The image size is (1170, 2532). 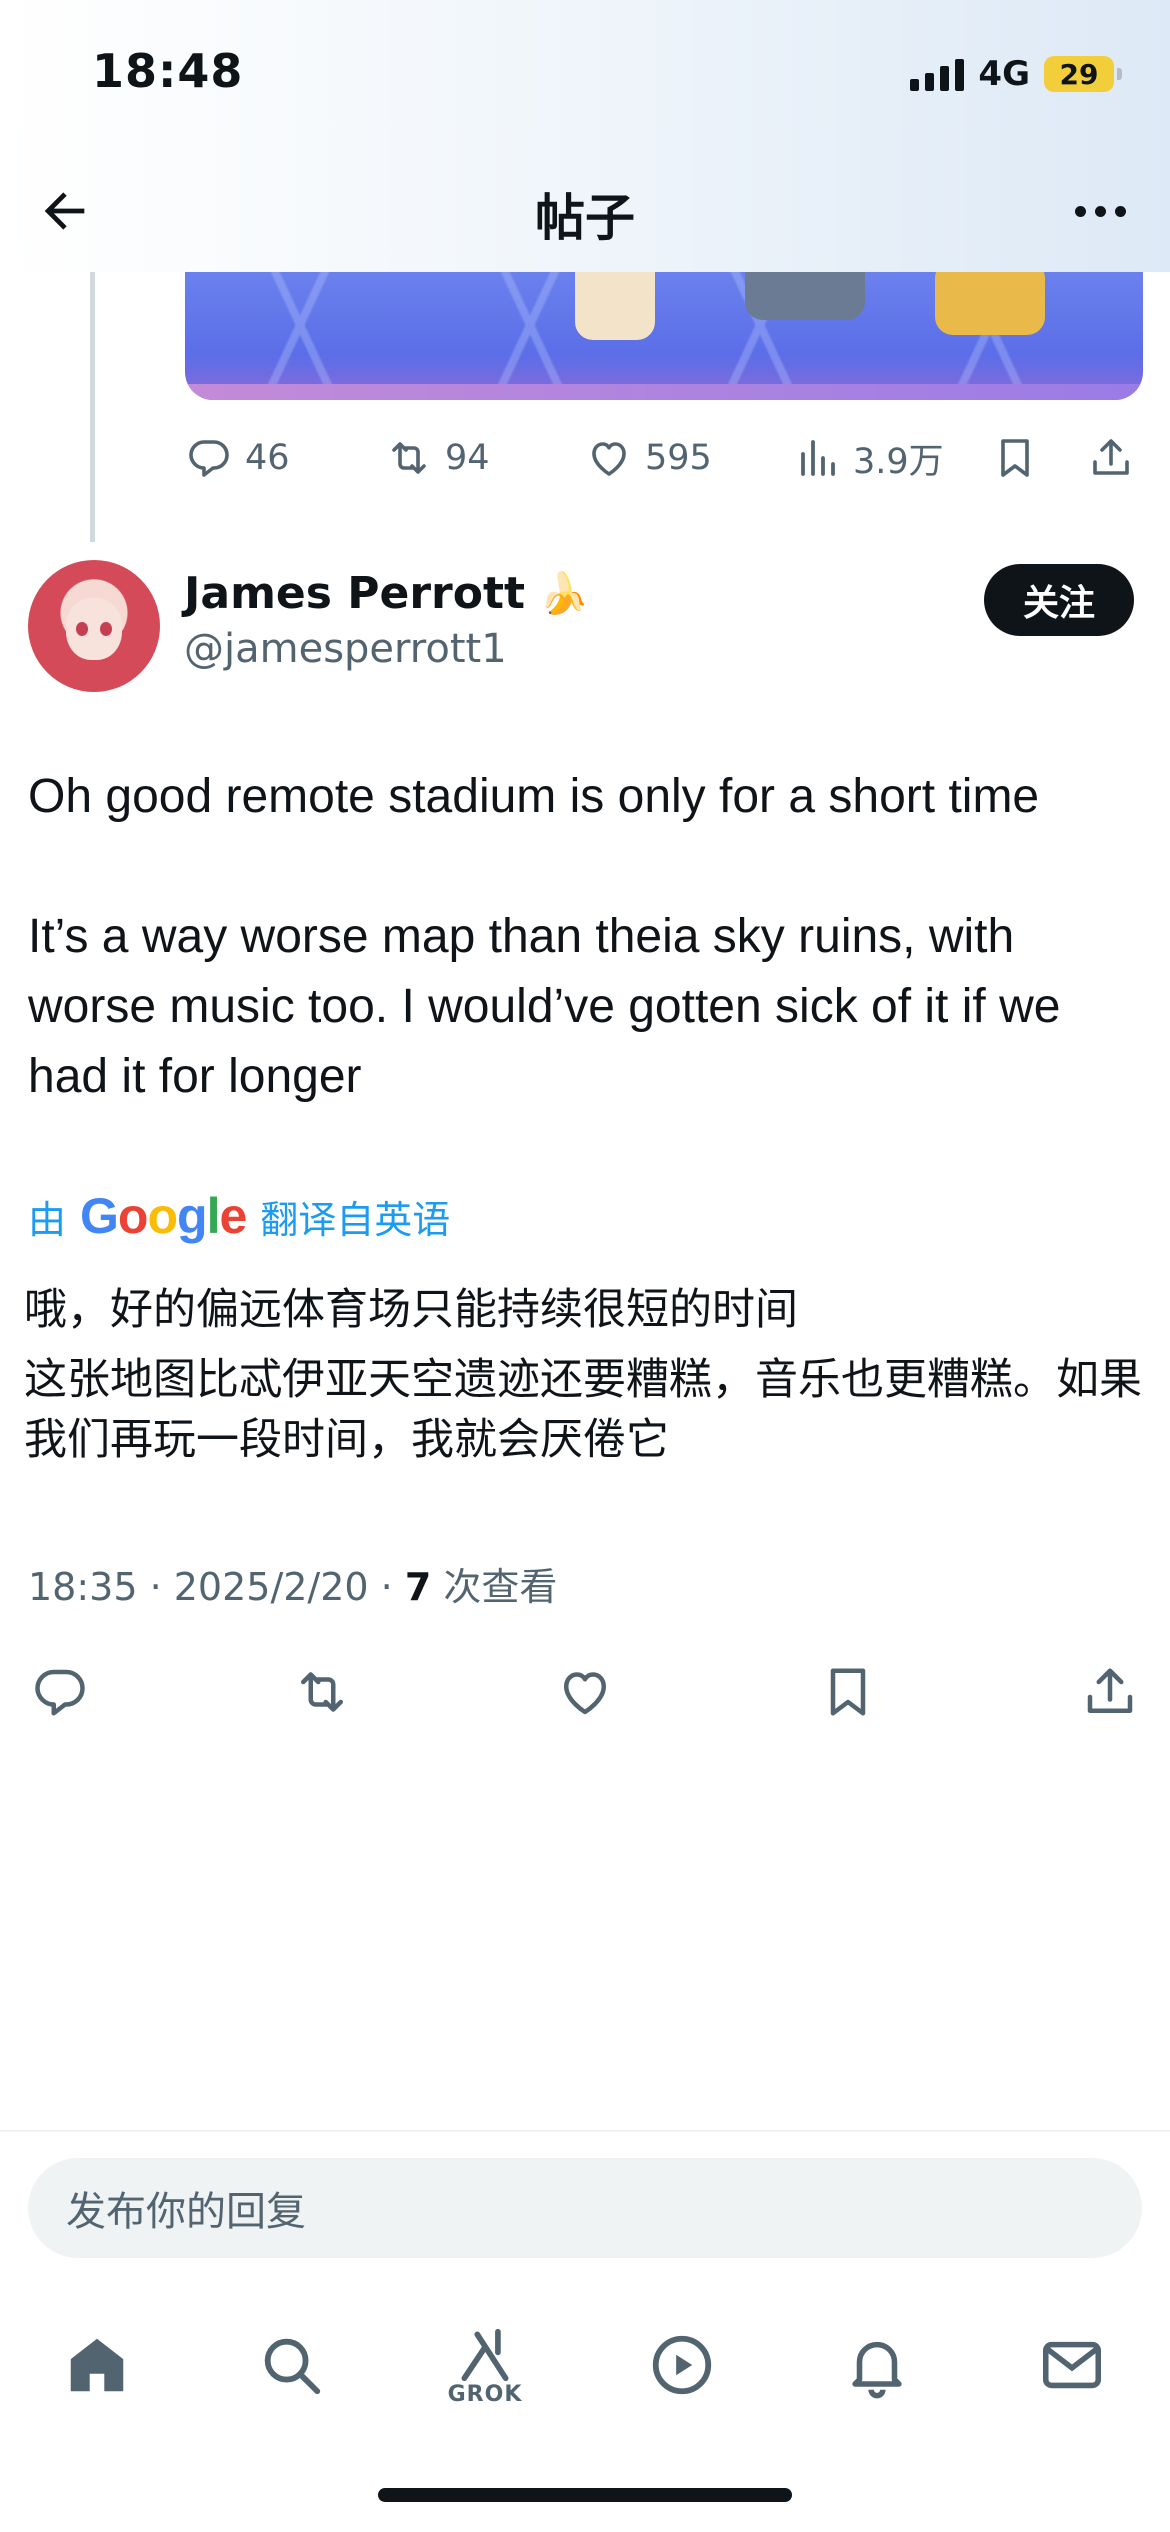 What do you see at coordinates (678, 458) in the screenshot?
I see `parent-like-count: 595` at bounding box center [678, 458].